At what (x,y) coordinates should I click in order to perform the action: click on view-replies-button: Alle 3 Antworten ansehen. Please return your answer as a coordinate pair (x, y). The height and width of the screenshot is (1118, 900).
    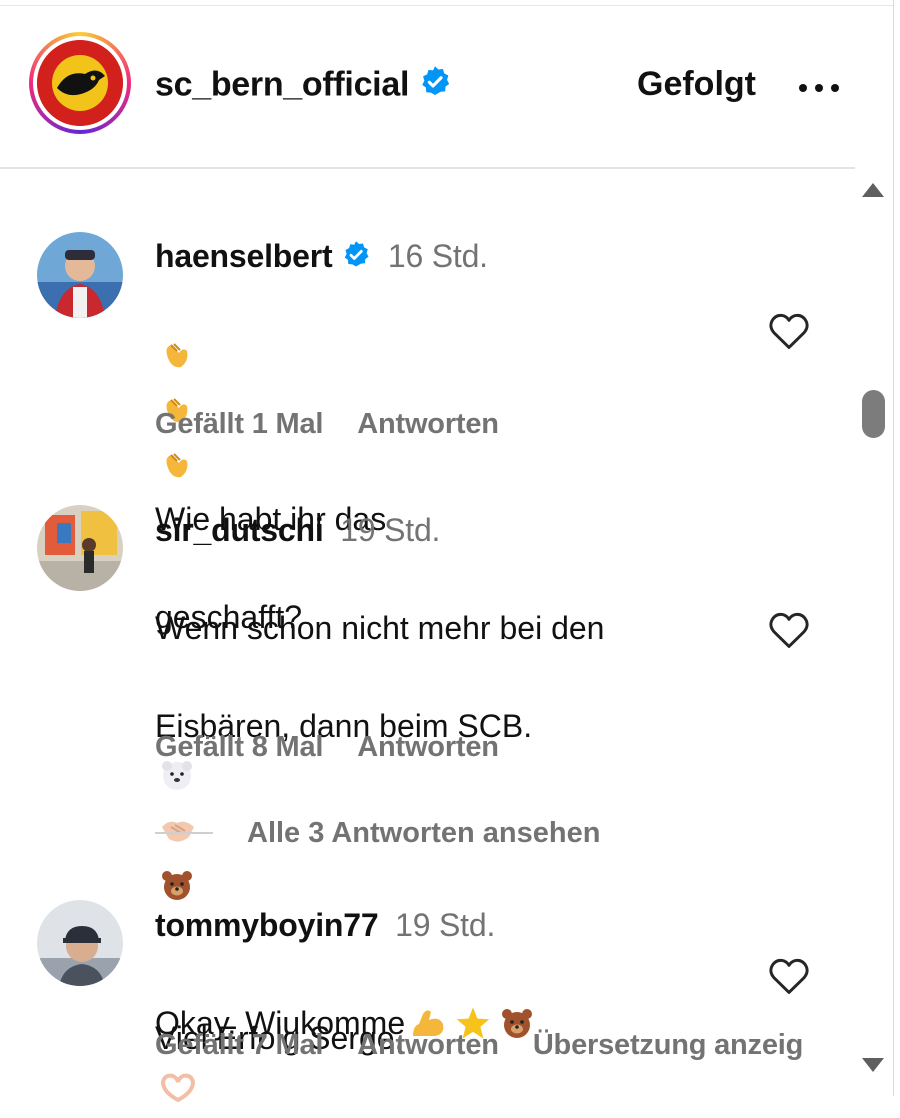
    Looking at the image, I should click on (423, 833).